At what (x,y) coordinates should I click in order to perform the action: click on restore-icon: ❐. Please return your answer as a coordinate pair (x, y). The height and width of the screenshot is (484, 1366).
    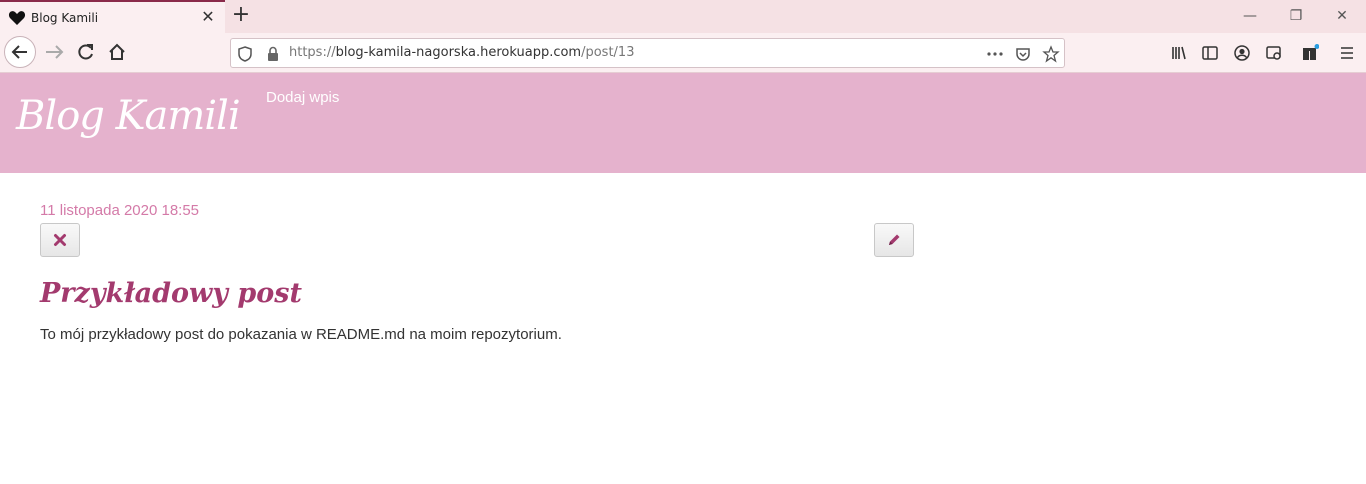
    Looking at the image, I should click on (1296, 16).